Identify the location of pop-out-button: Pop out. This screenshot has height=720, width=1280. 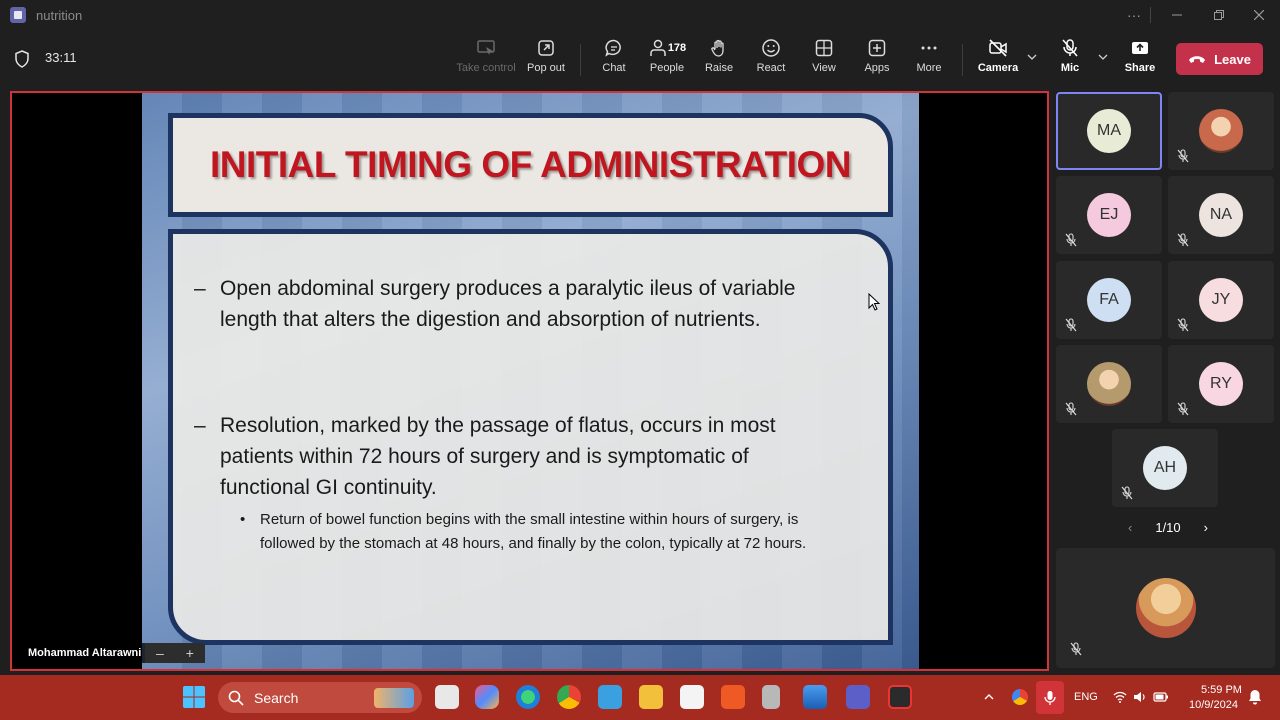
(546, 60).